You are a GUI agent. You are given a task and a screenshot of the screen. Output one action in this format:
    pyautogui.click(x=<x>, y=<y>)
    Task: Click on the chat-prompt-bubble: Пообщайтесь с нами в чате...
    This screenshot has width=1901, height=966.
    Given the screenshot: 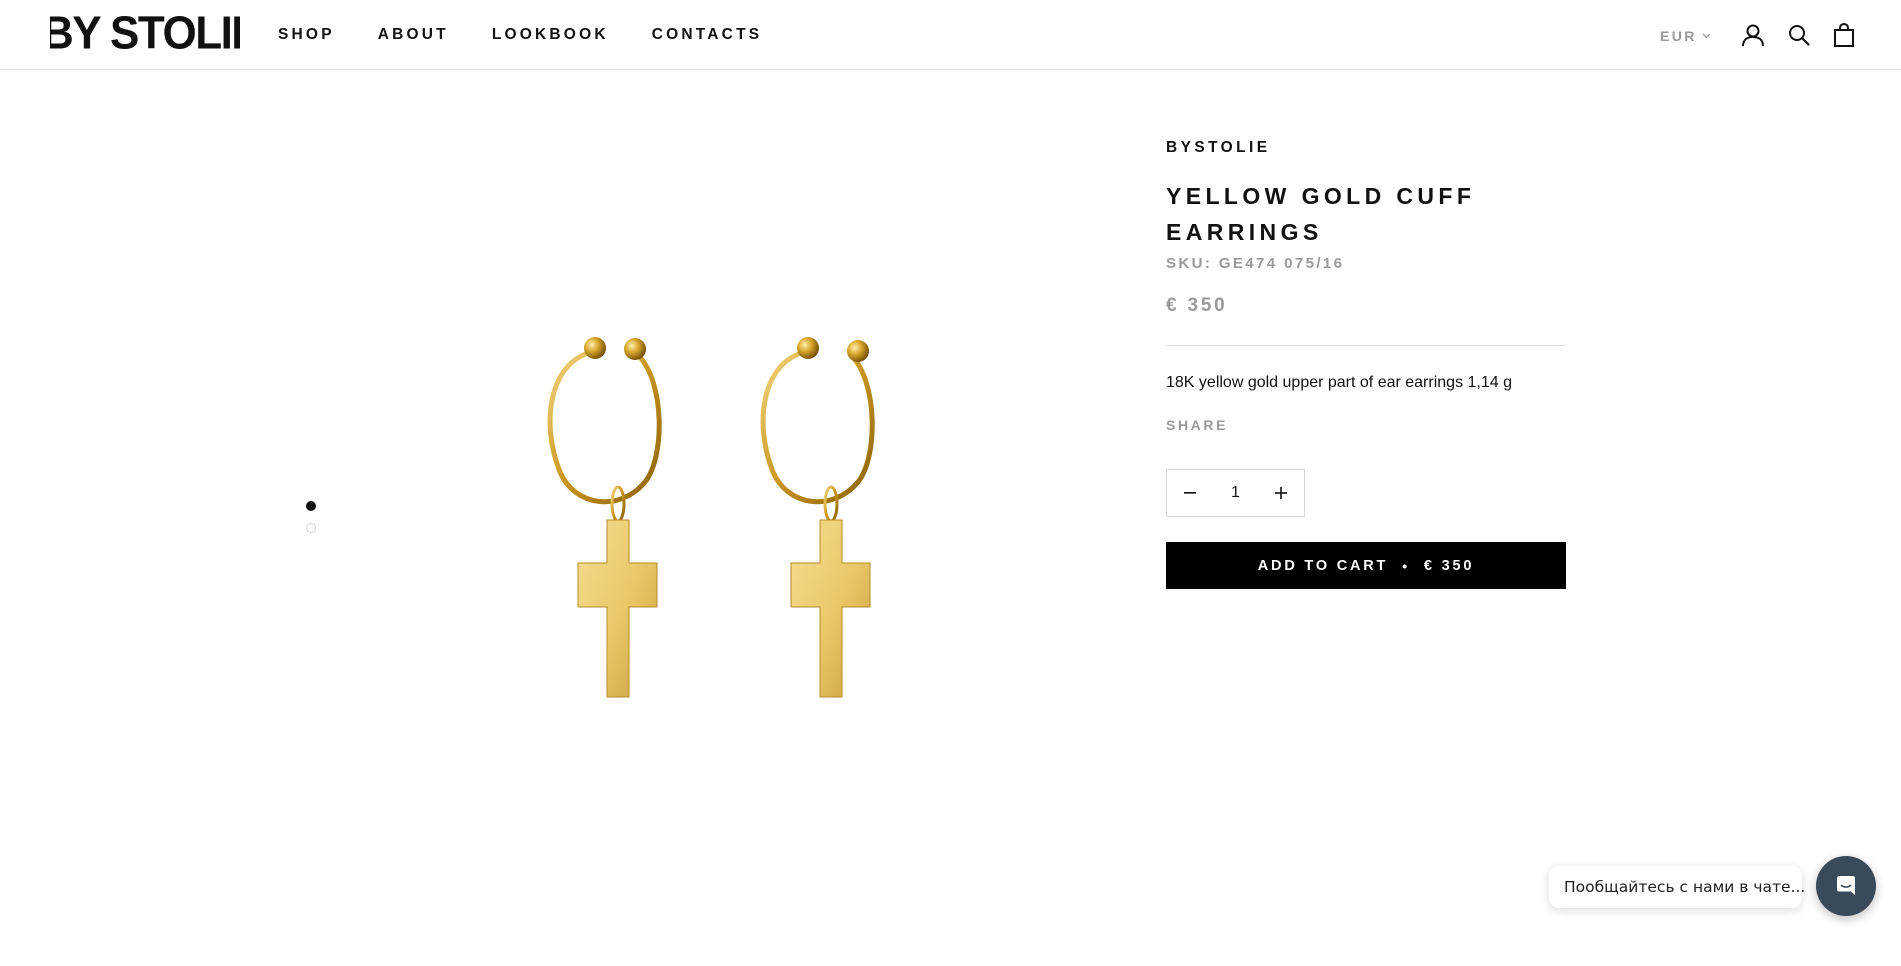 What is the action you would take?
    pyautogui.click(x=1677, y=887)
    